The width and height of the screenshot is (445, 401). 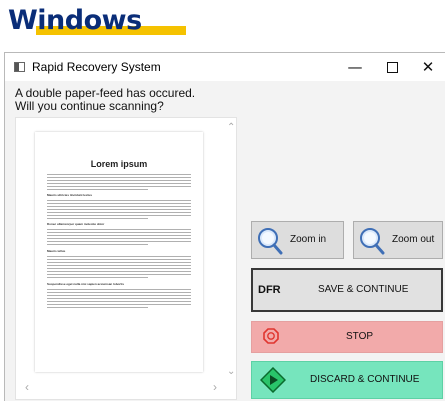 What do you see at coordinates (27, 387) in the screenshot?
I see `scroll-left-icon: ‹` at bounding box center [27, 387].